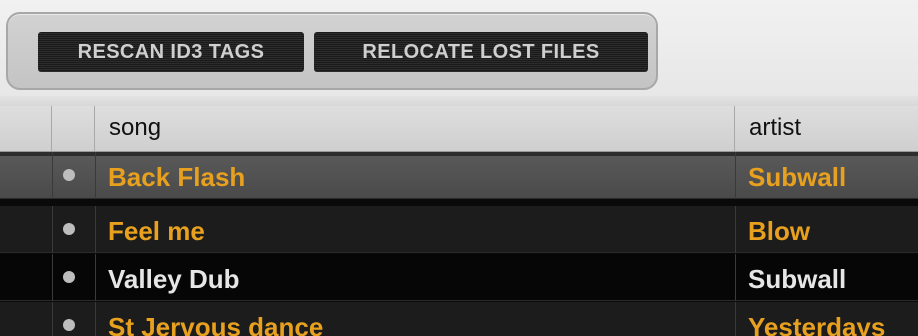 The image size is (918, 336). What do you see at coordinates (459, 277) in the screenshot?
I see `track-row: Valley Dub Subwall` at bounding box center [459, 277].